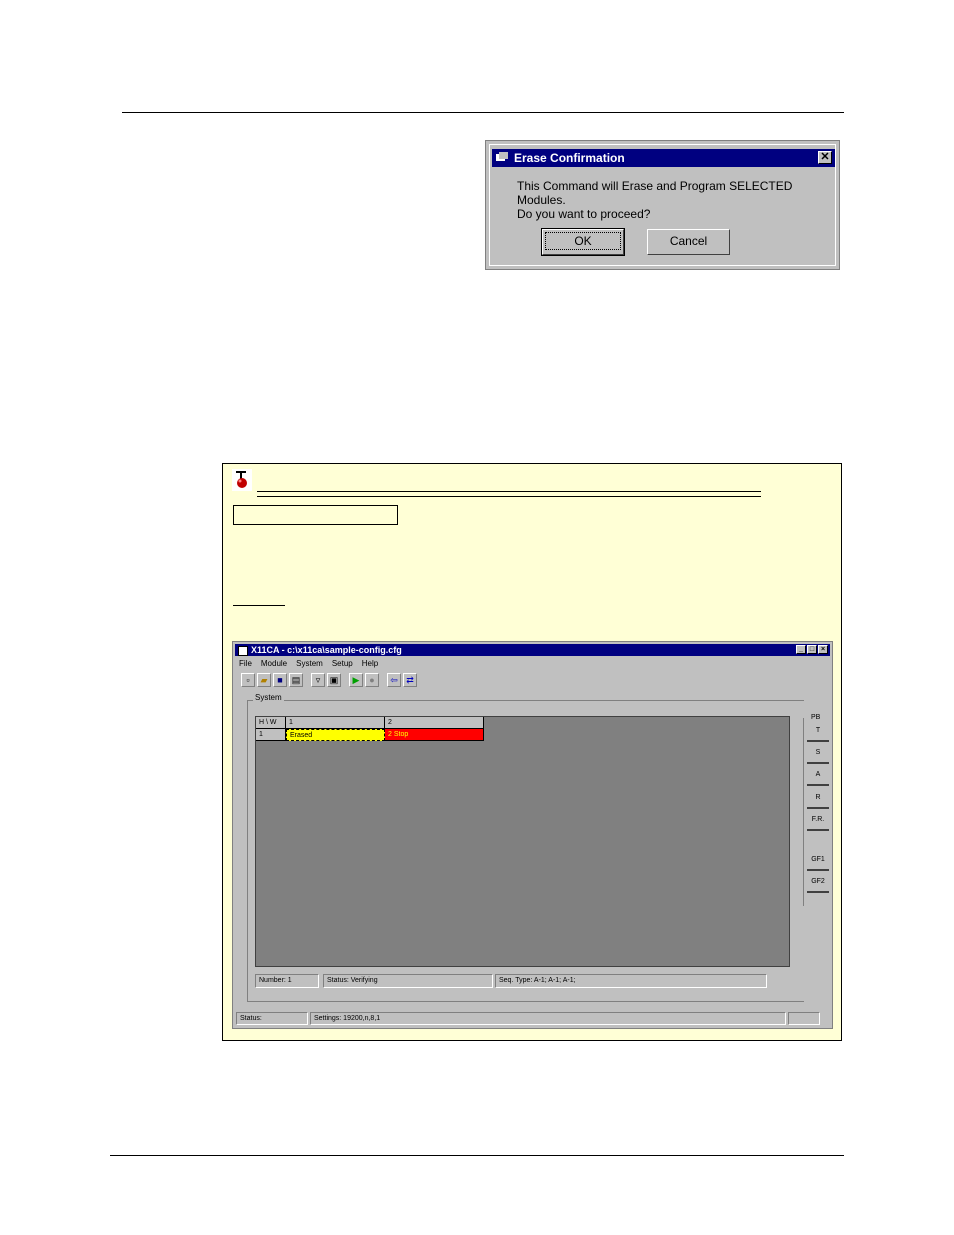 The height and width of the screenshot is (1235, 954). What do you see at coordinates (434, 723) in the screenshot?
I see `grid-header-2: 2` at bounding box center [434, 723].